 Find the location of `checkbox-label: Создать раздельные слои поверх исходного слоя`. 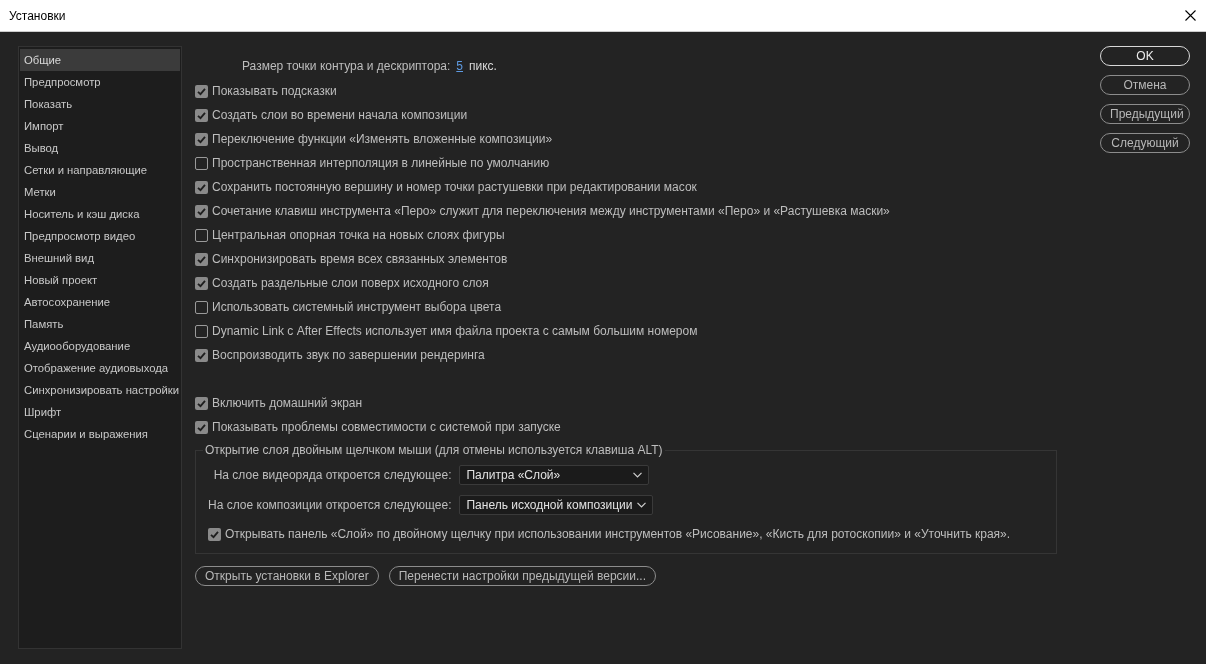

checkbox-label: Создать раздельные слои поверх исходного слоя is located at coordinates (350, 283).